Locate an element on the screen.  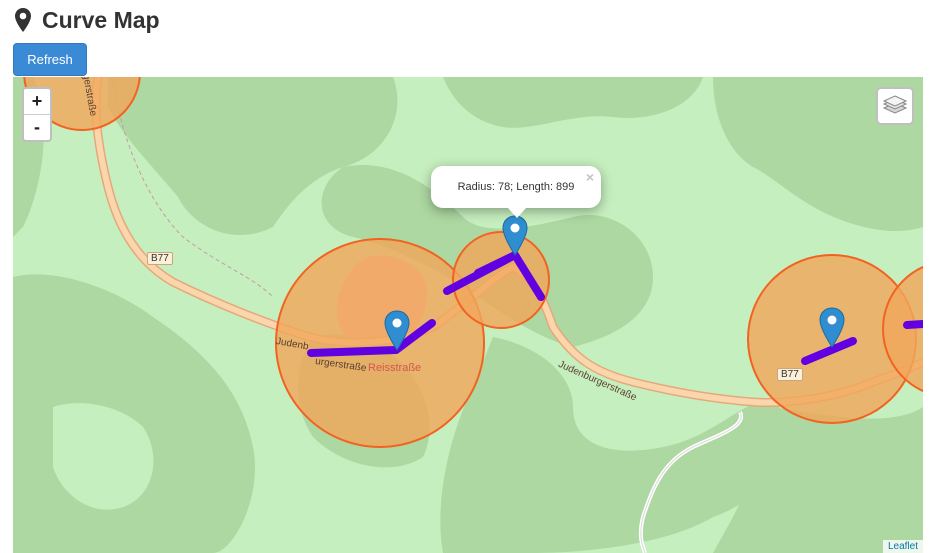
page-title: Curve Map is located at coordinates (101, 19).